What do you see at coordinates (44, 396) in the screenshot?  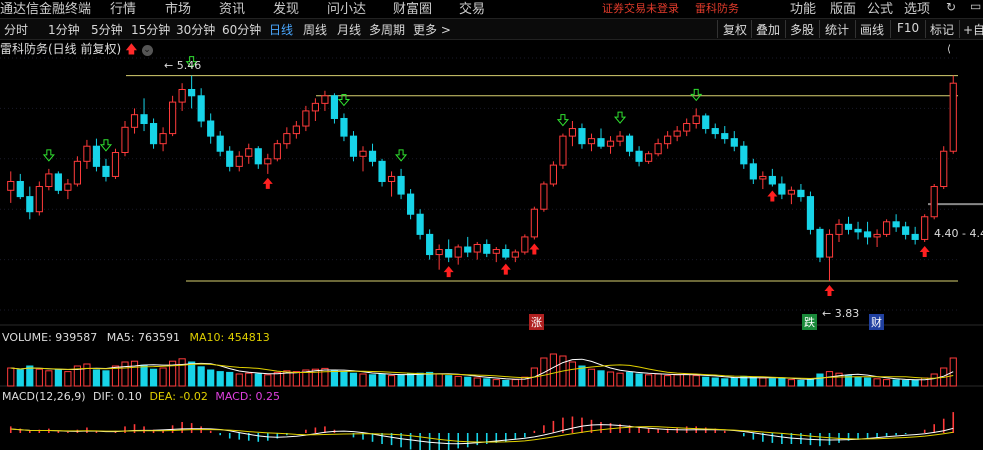 I see `macd-name: MACD(12,26,9)` at bounding box center [44, 396].